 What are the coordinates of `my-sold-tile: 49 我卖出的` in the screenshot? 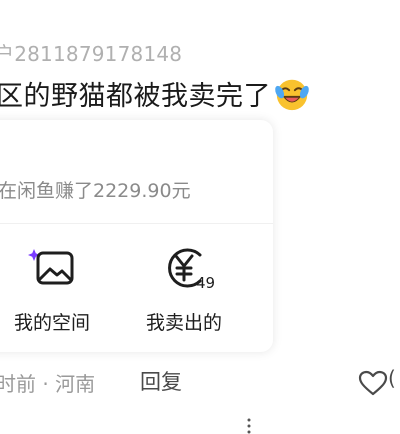 It's located at (184, 287).